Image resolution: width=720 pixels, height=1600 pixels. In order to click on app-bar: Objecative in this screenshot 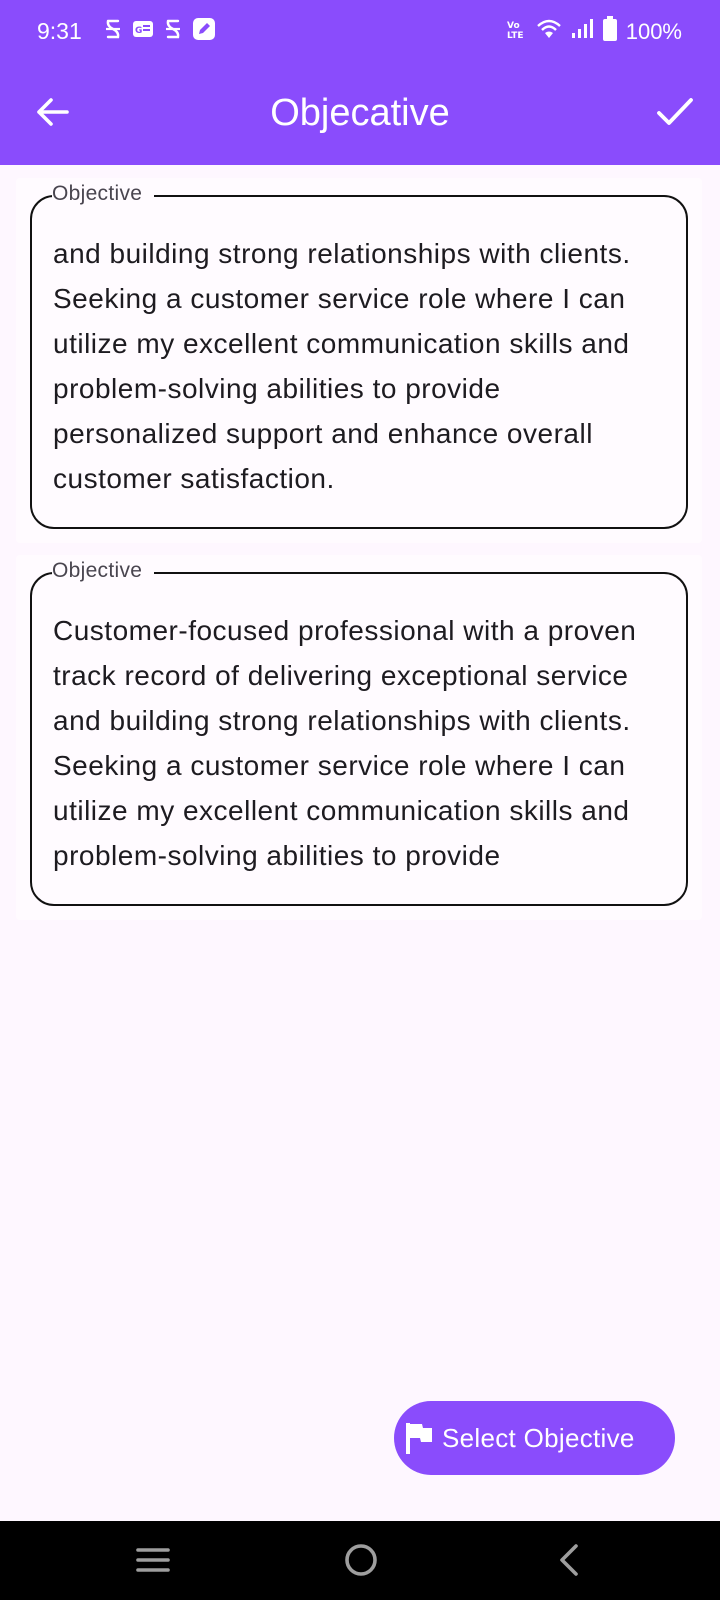, I will do `click(360, 113)`.